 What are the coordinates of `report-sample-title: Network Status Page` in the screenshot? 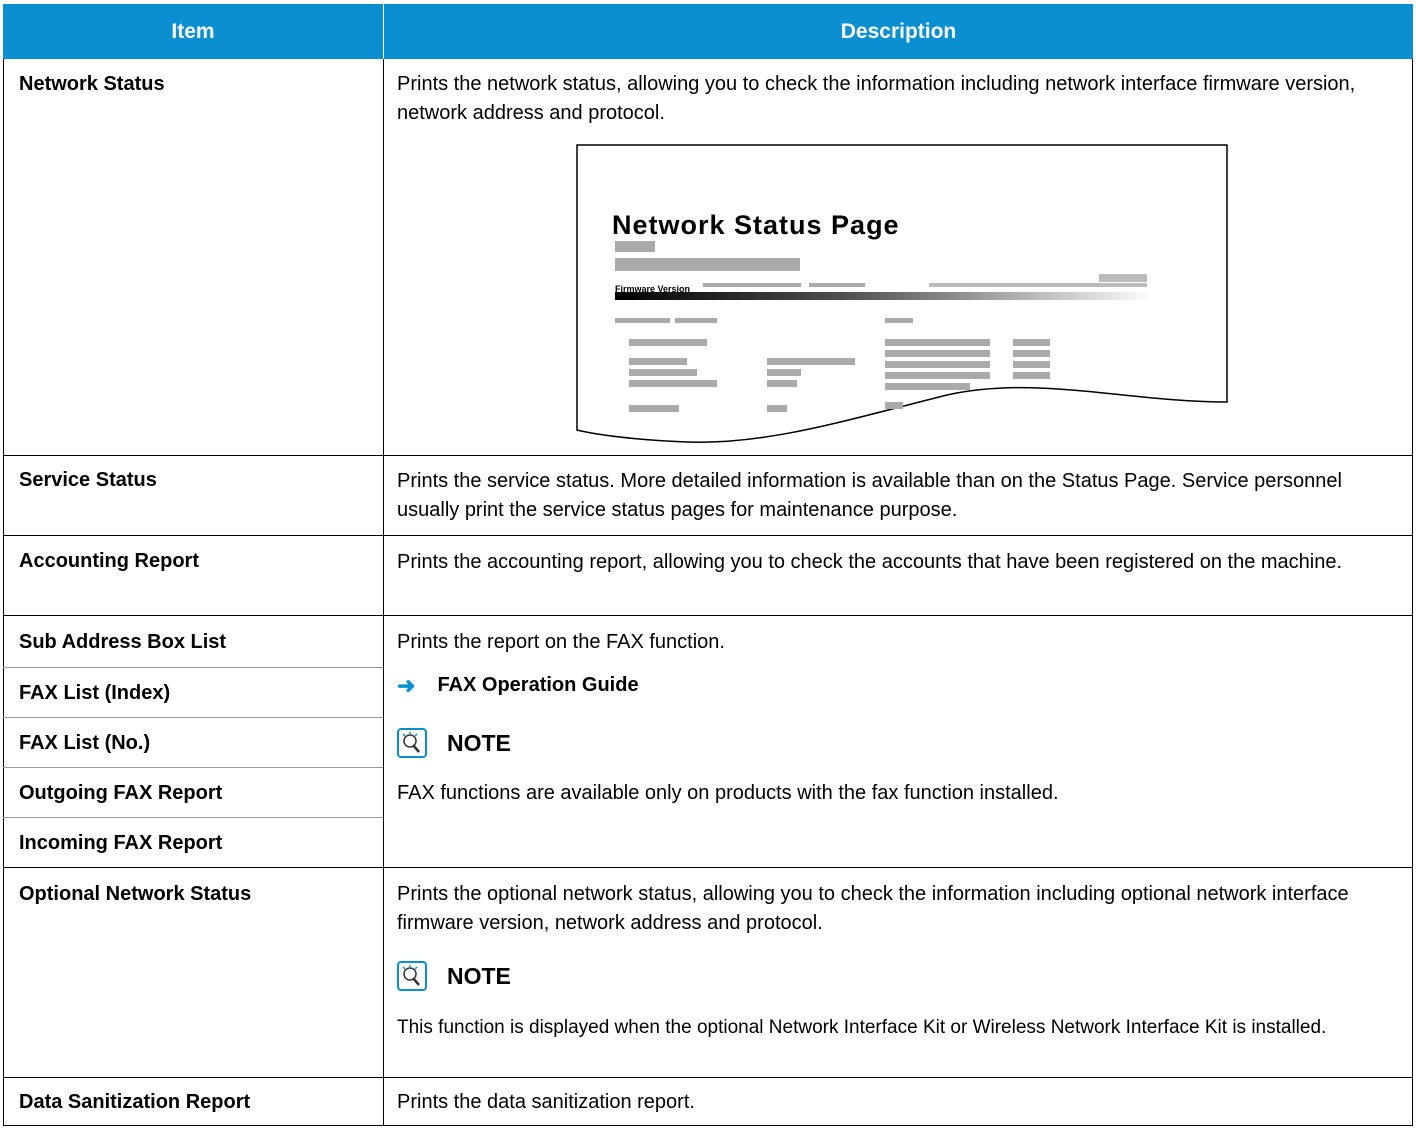 It's located at (756, 225).